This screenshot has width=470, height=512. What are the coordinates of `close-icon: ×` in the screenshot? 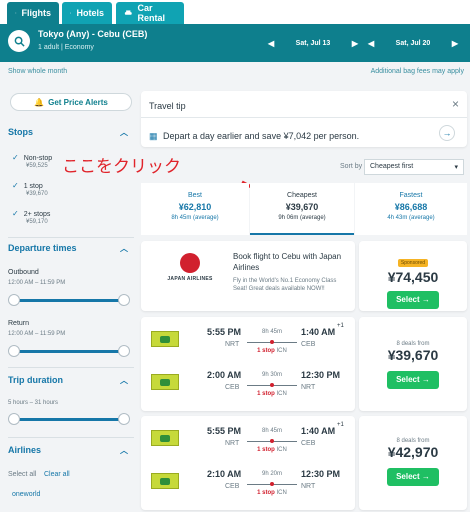 It's located at (455, 104).